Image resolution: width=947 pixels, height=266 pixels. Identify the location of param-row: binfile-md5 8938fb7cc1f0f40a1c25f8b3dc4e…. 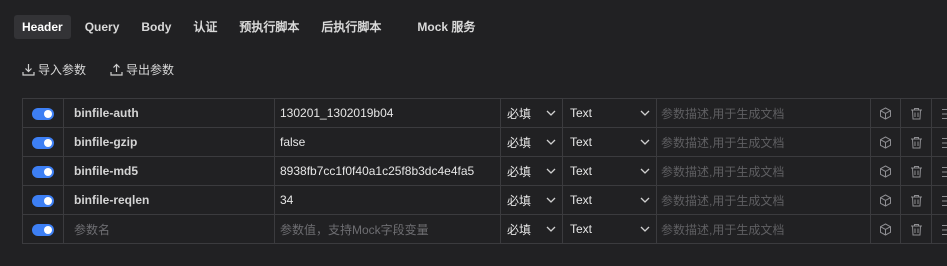
(484, 171).